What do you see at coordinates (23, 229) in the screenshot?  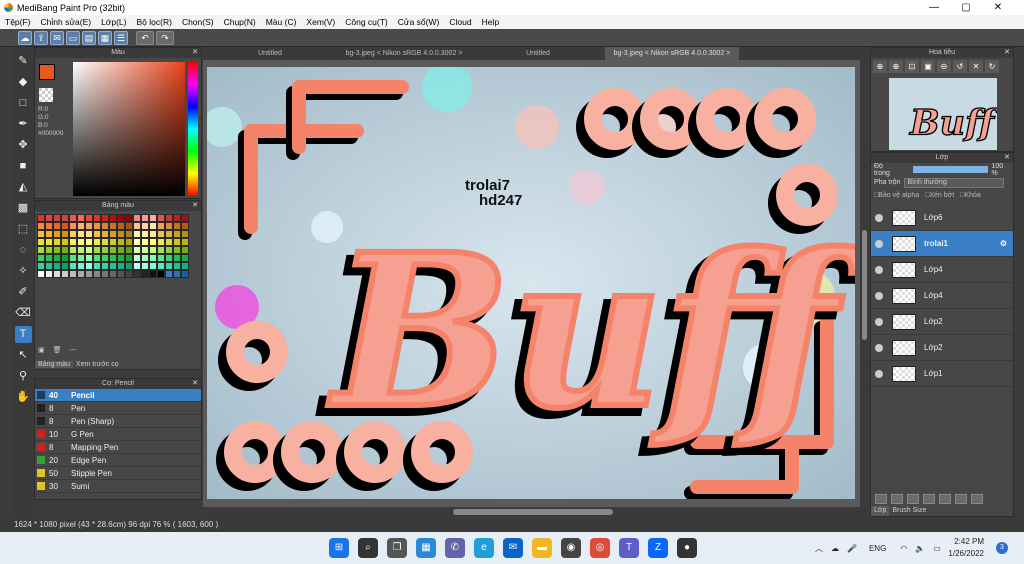 I see `select-tool-icon: ⬚` at bounding box center [23, 229].